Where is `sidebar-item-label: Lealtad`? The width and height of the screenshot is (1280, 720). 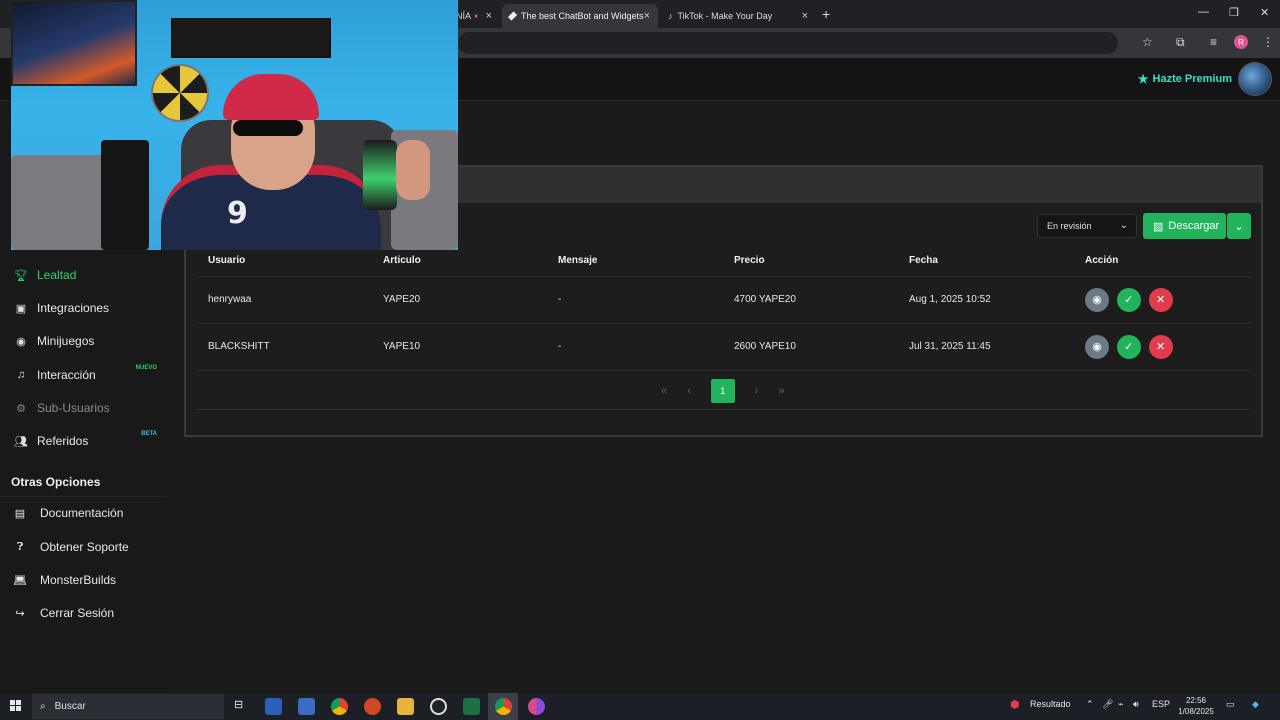 sidebar-item-label: Lealtad is located at coordinates (57, 275).